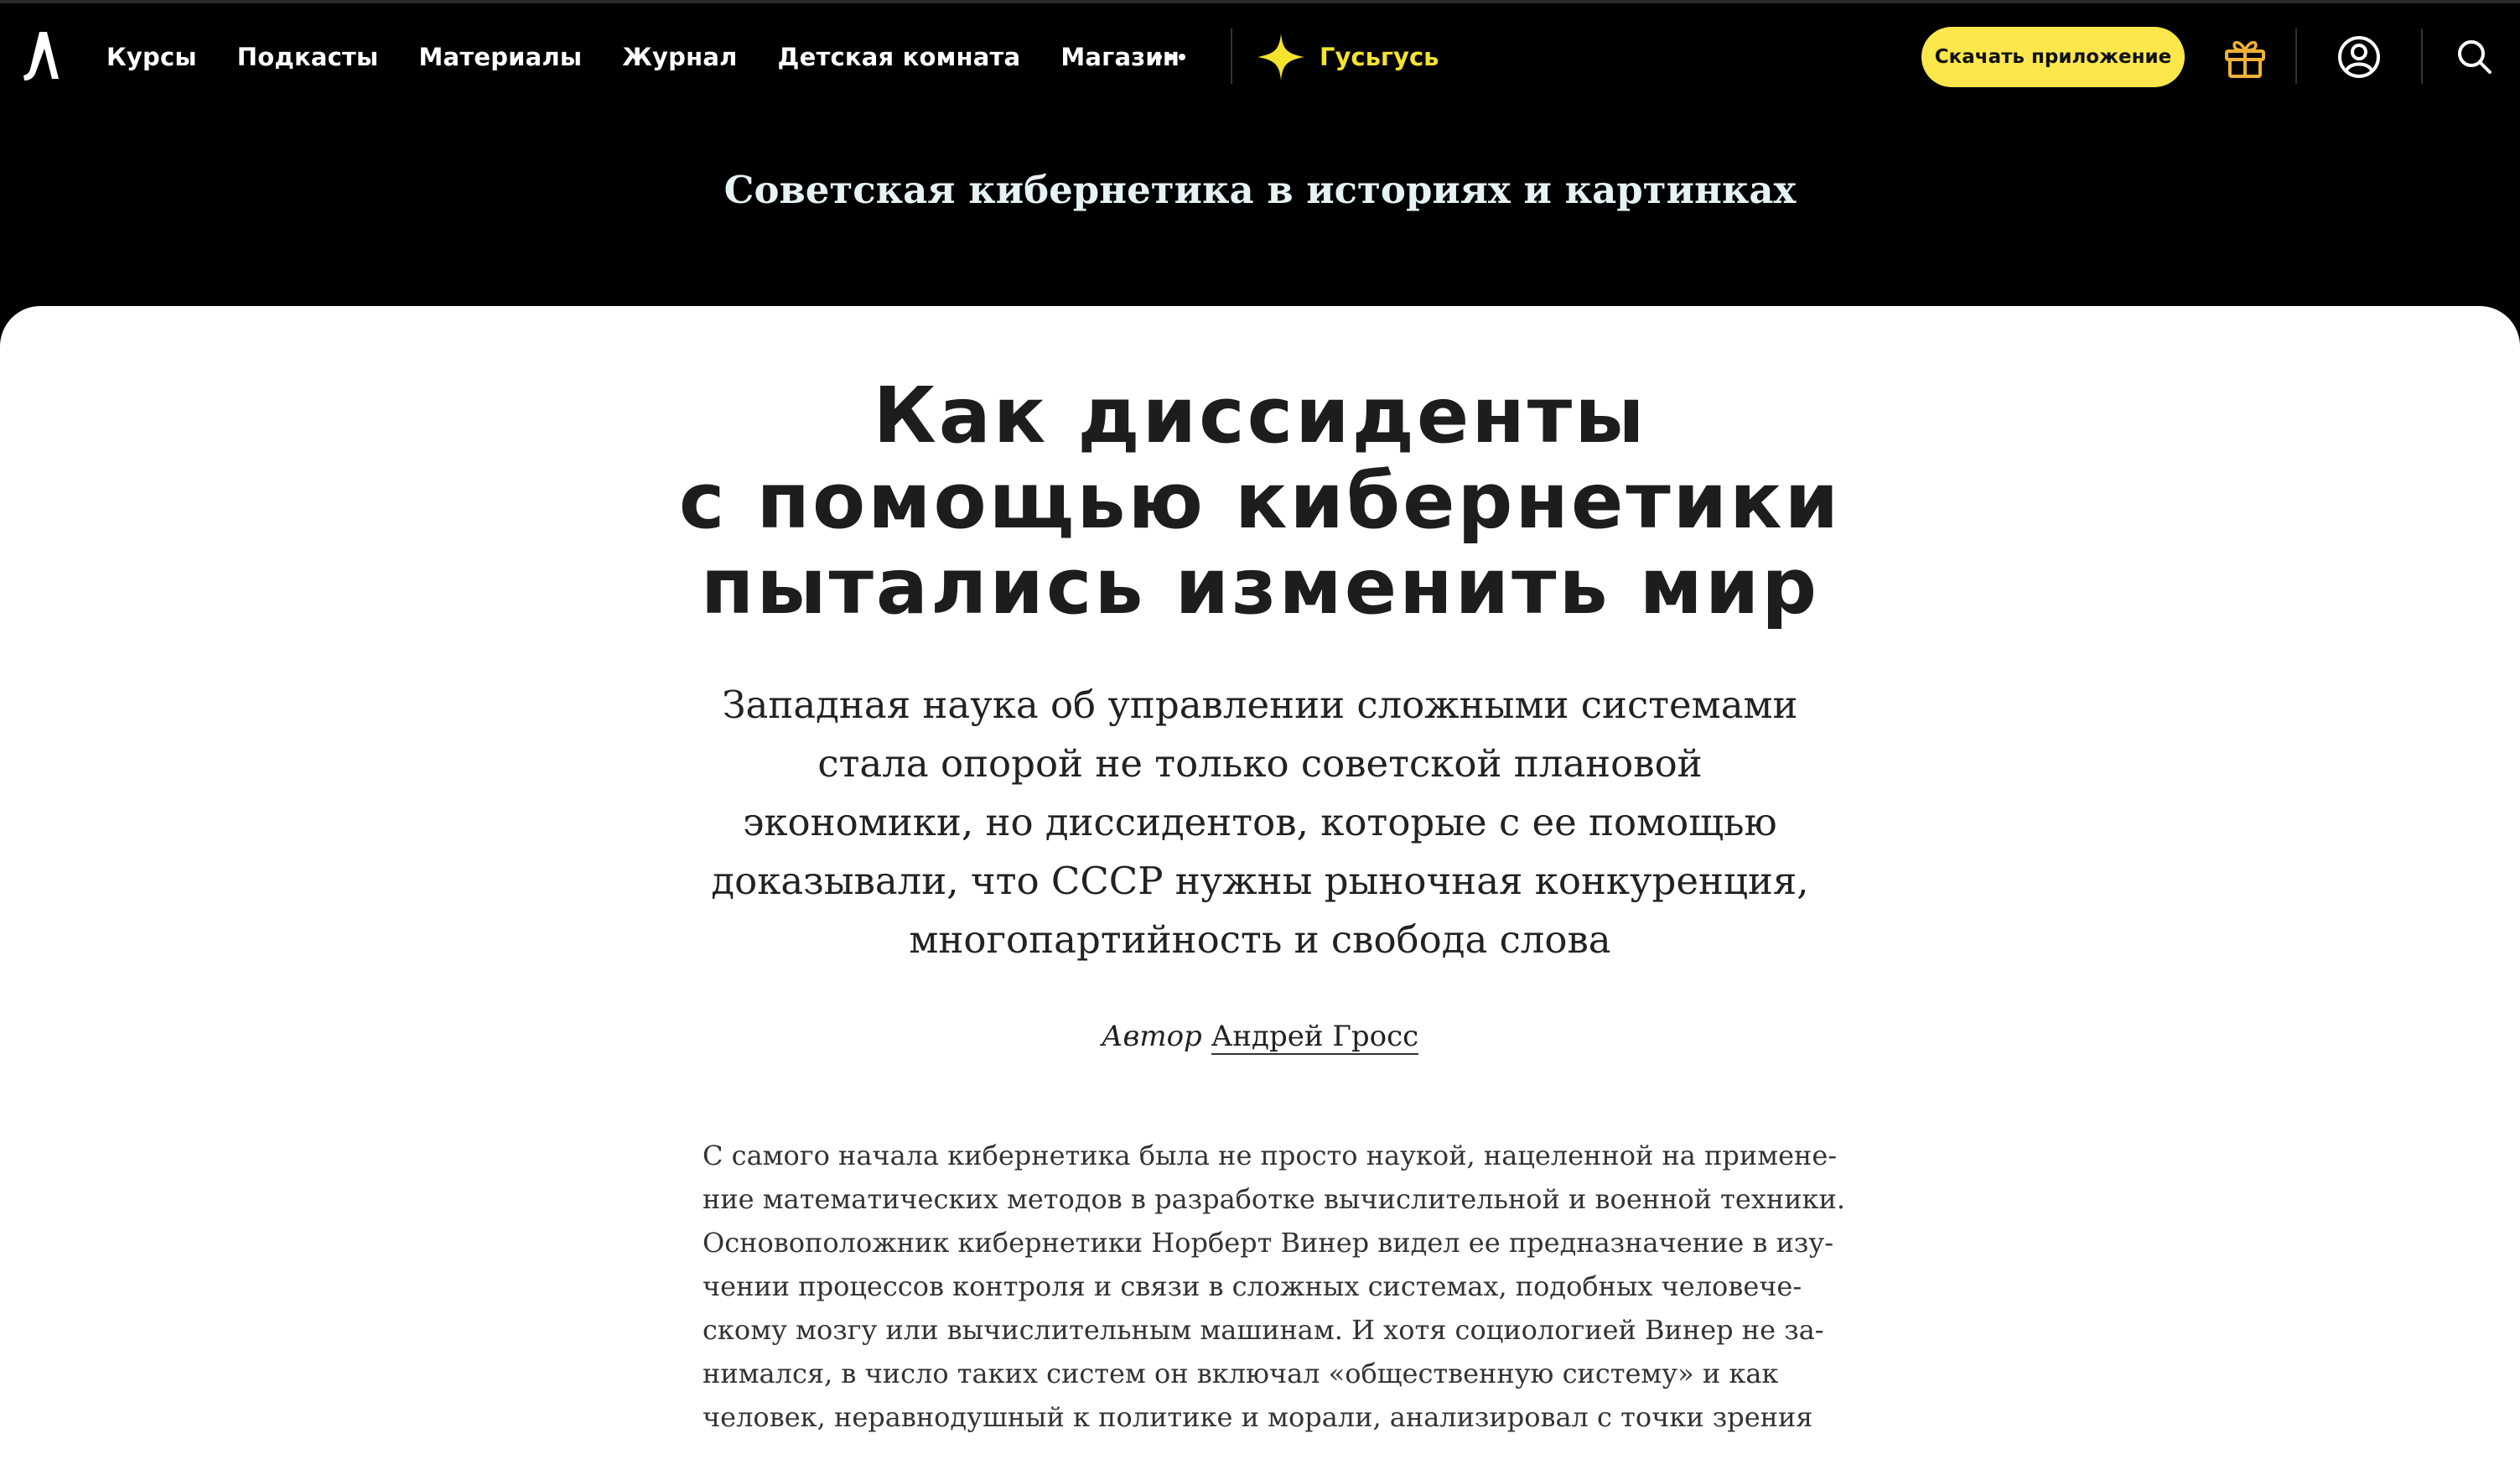 The image size is (2520, 1480). What do you see at coordinates (899, 57) in the screenshot?
I see `nav-item-kids-room: Детская комната` at bounding box center [899, 57].